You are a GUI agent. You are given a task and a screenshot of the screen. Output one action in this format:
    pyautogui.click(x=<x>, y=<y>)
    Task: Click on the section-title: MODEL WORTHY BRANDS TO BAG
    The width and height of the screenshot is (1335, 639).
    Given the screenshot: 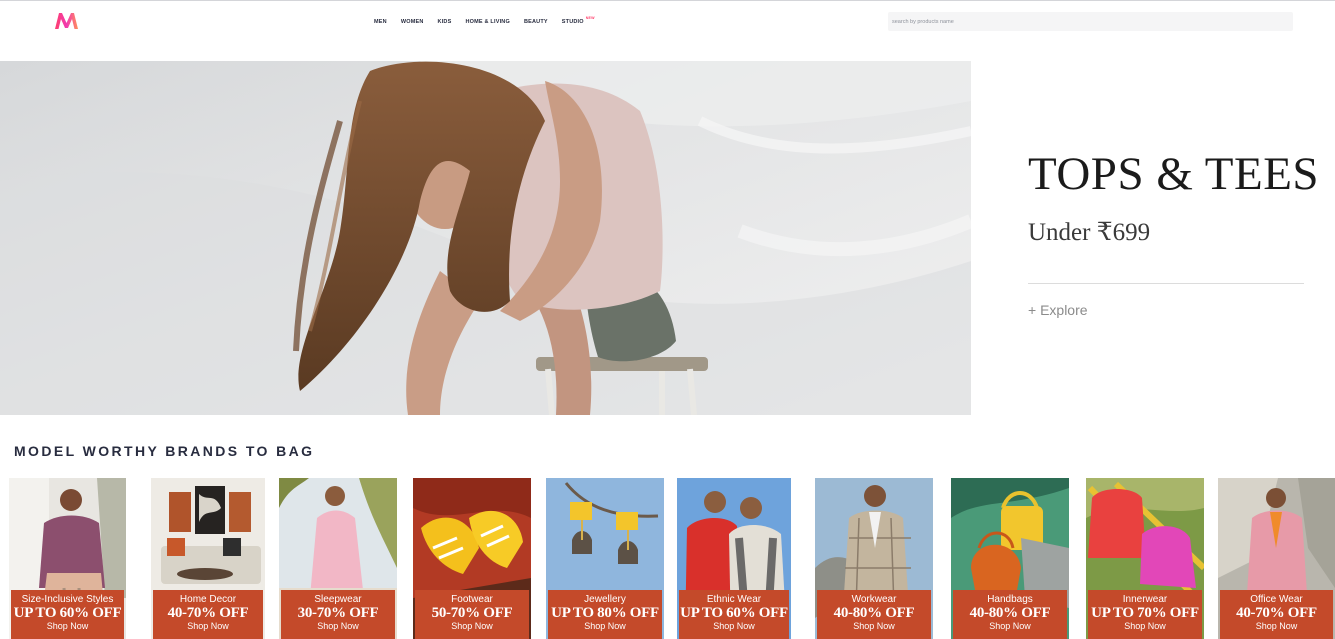 What is the action you would take?
    pyautogui.click(x=164, y=451)
    